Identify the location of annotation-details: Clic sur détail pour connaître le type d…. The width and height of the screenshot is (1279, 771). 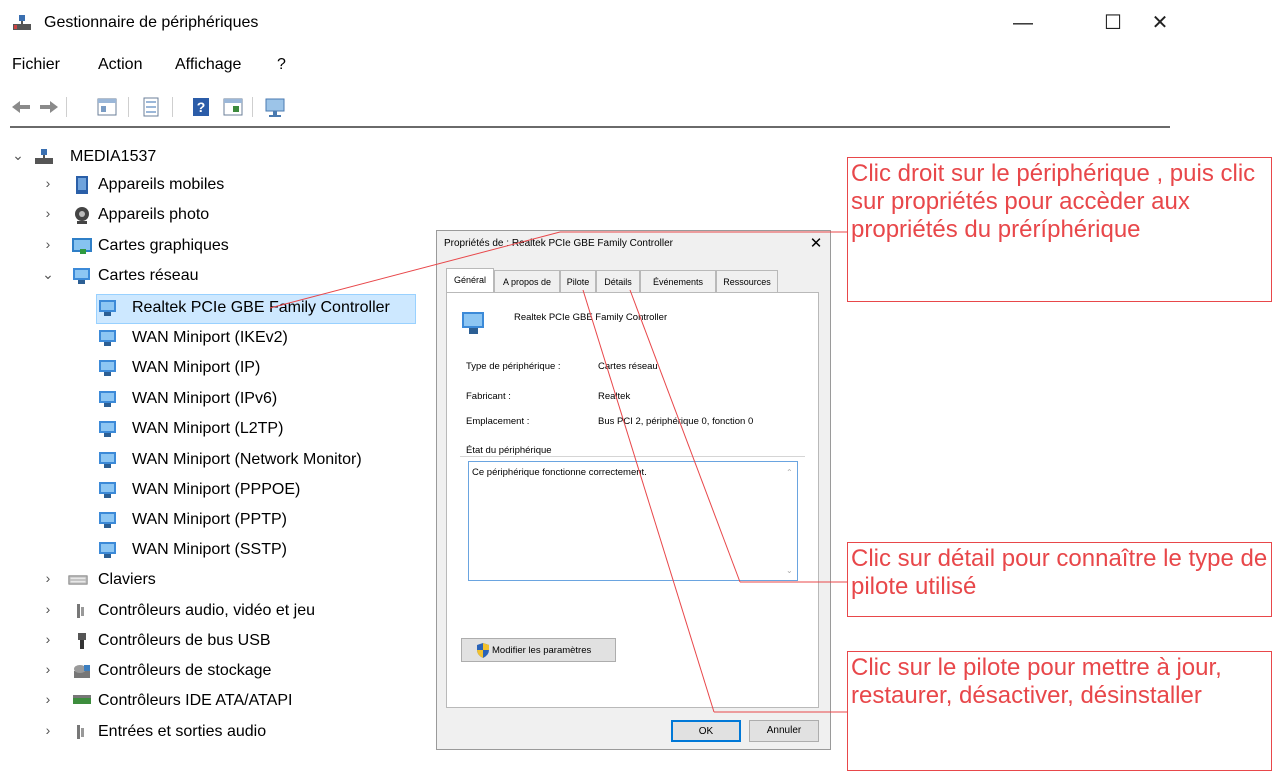
(1059, 579).